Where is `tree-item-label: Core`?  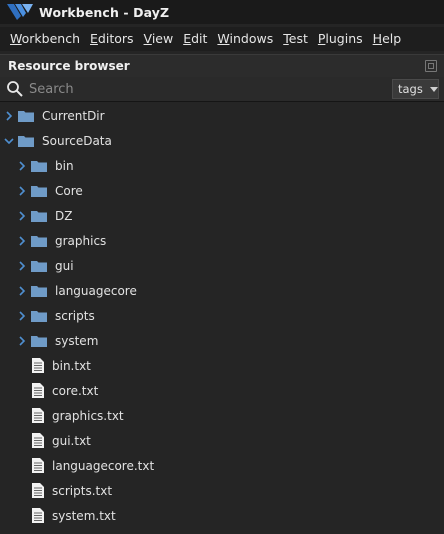 tree-item-label: Core is located at coordinates (69, 190).